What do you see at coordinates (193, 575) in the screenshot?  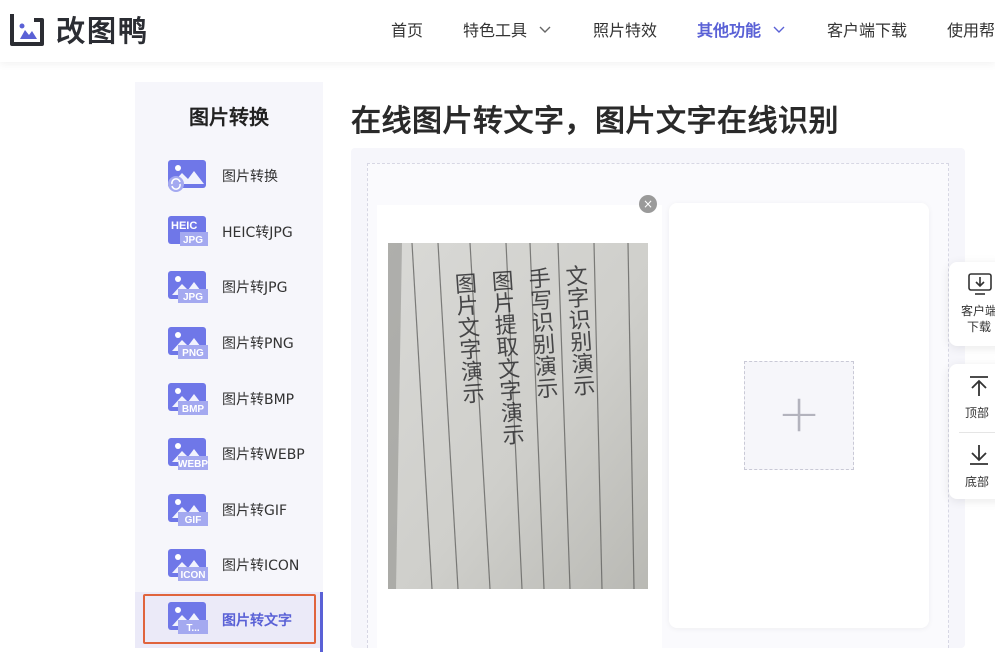 I see `svg-text: ICON` at bounding box center [193, 575].